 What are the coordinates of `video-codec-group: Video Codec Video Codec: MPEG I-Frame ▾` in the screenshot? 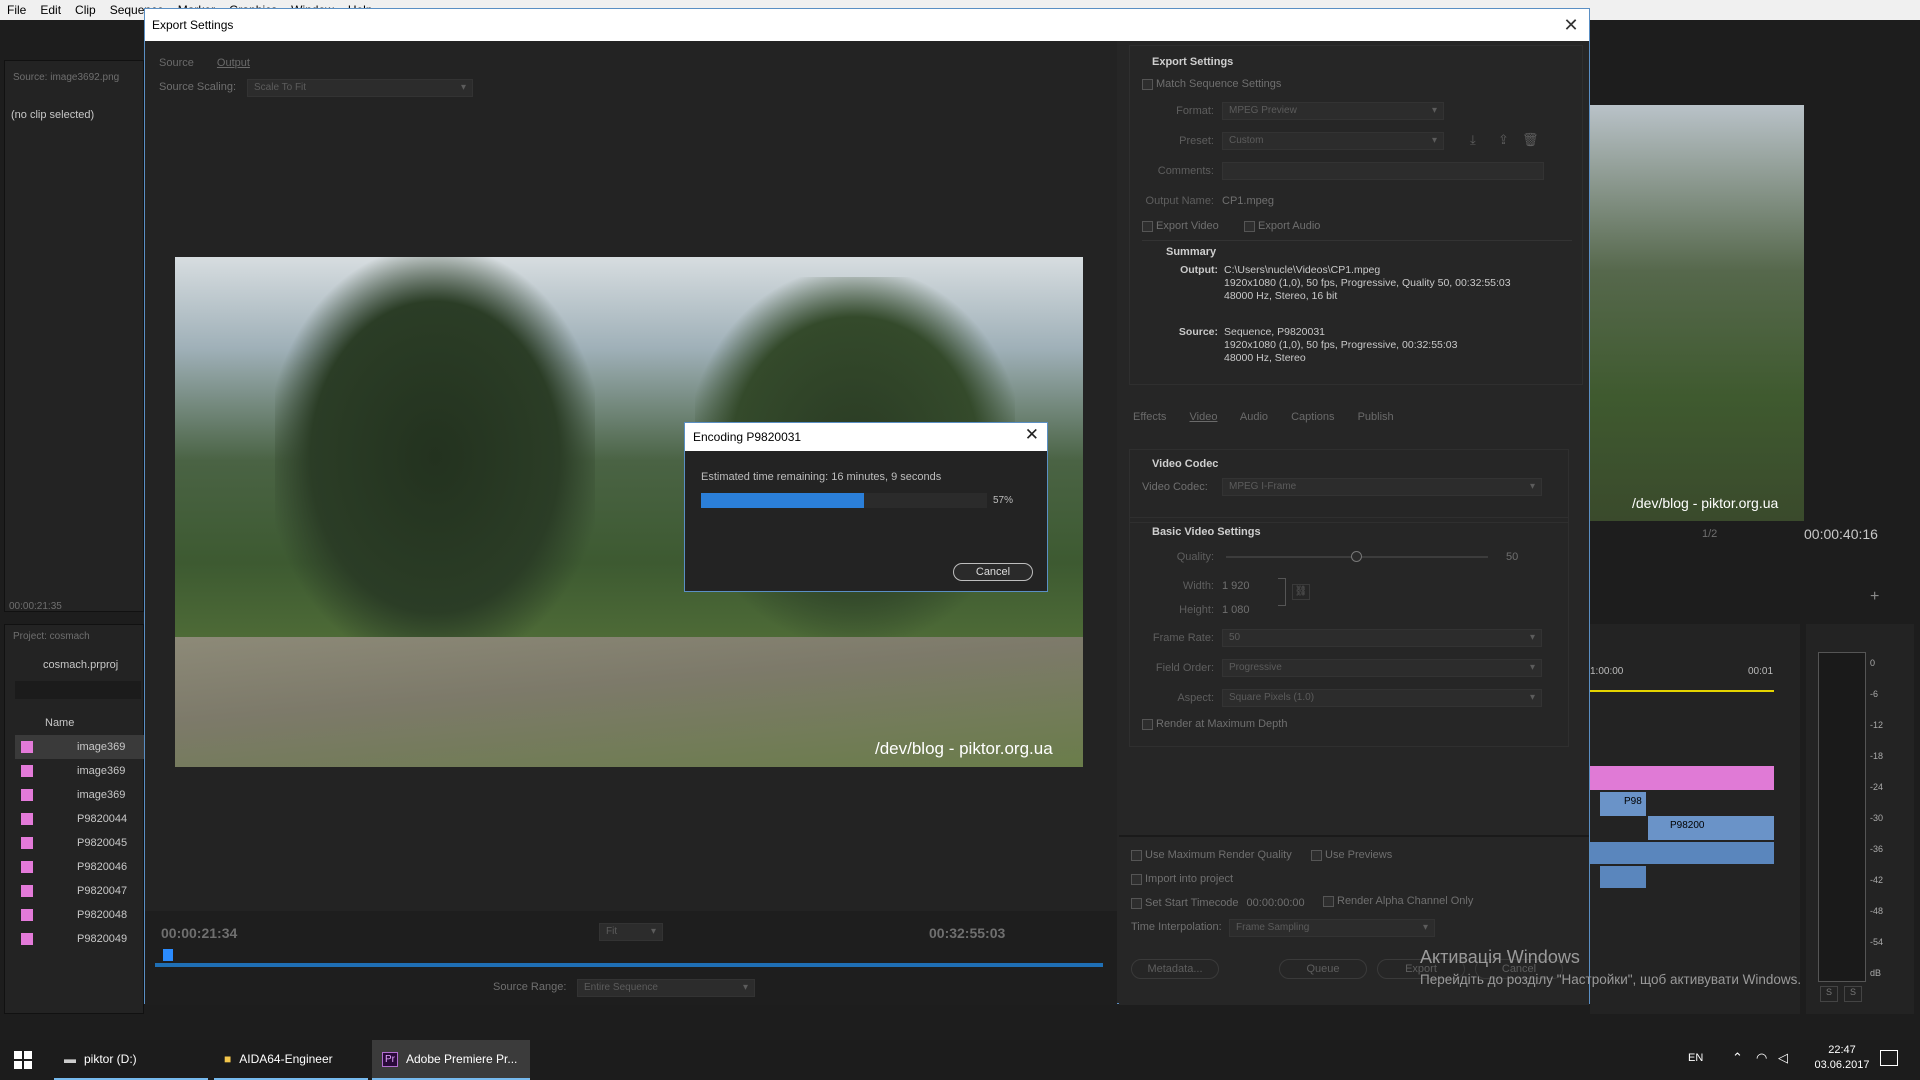 It's located at (1349, 486).